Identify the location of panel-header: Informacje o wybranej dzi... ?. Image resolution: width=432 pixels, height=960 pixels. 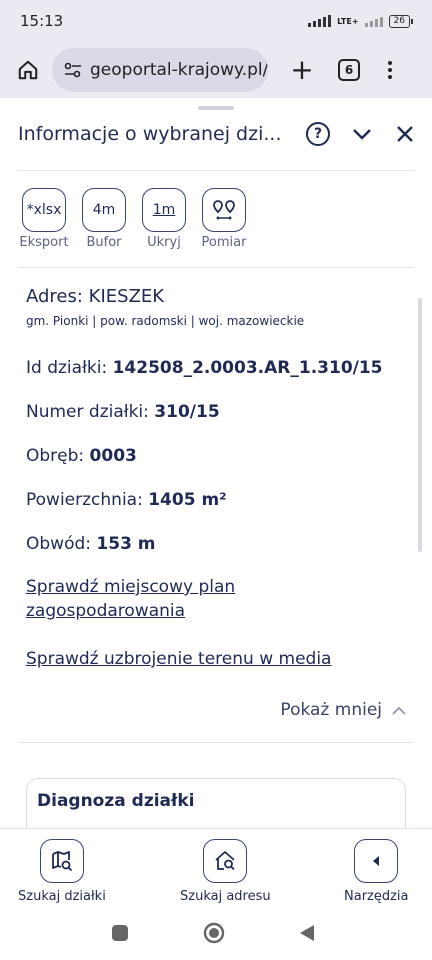
(216, 134).